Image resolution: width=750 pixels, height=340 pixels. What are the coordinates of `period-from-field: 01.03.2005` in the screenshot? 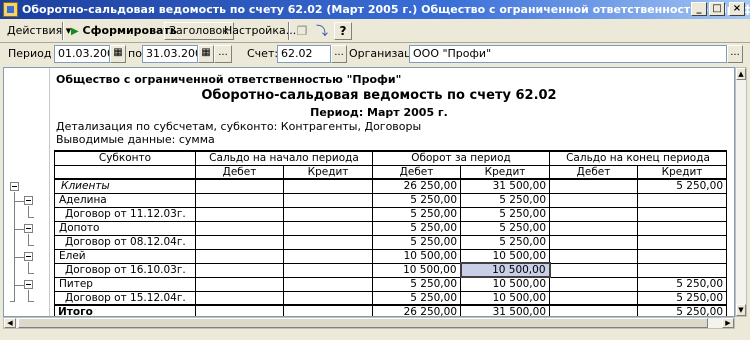 It's located at (82, 54).